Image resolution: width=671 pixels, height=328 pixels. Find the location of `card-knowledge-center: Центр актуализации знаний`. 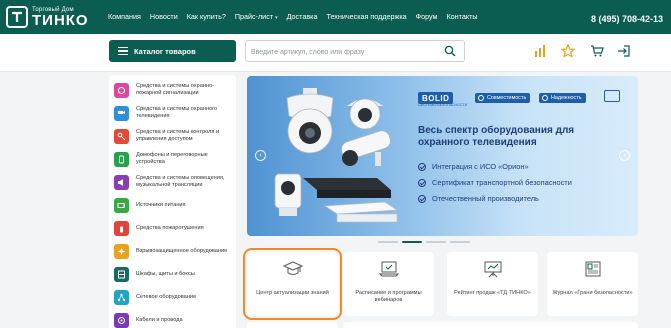

card-knowledge-center: Центр актуализации знаний is located at coordinates (292, 284).